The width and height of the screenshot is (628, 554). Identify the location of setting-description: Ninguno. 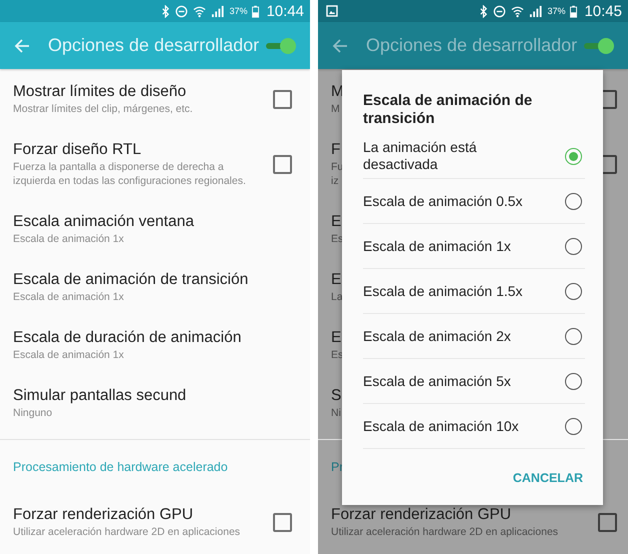
(32, 413).